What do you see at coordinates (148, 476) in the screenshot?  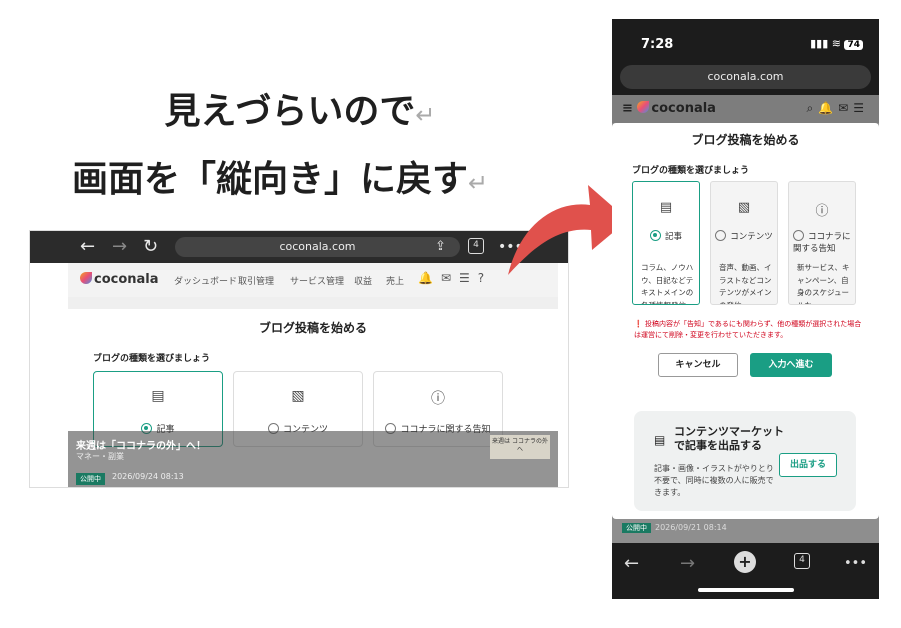 I see `article-date: 2026/09/24 08:13` at bounding box center [148, 476].